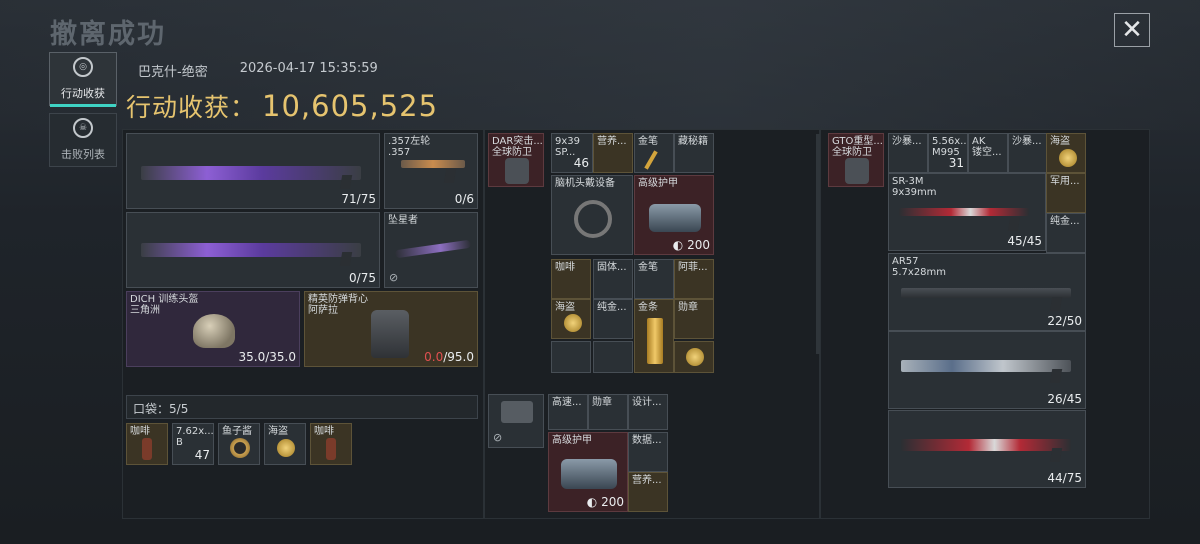 Image resolution: width=1200 pixels, height=544 pixels. I want to click on rig-name: DAR突击... 全球防卫, so click(517, 147).